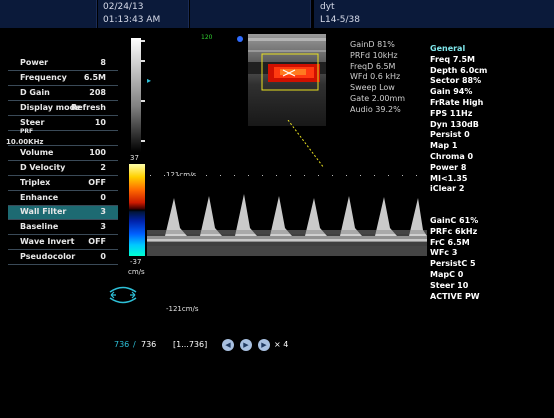 The height and width of the screenshot is (418, 554). What do you see at coordinates (228, 345) in the screenshot?
I see `play-reverse-icon: ◀` at bounding box center [228, 345].